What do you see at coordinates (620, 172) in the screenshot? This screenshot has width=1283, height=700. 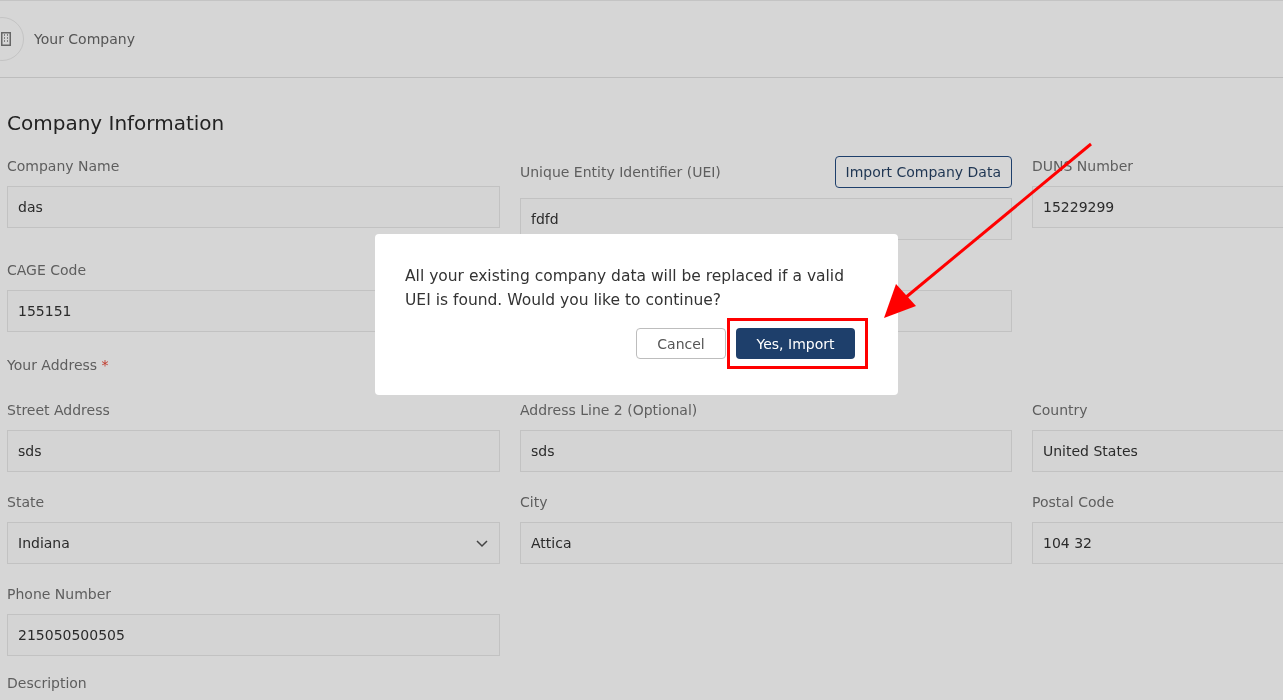 I see `field-label: Unique Entity Identifier (UEI)` at bounding box center [620, 172].